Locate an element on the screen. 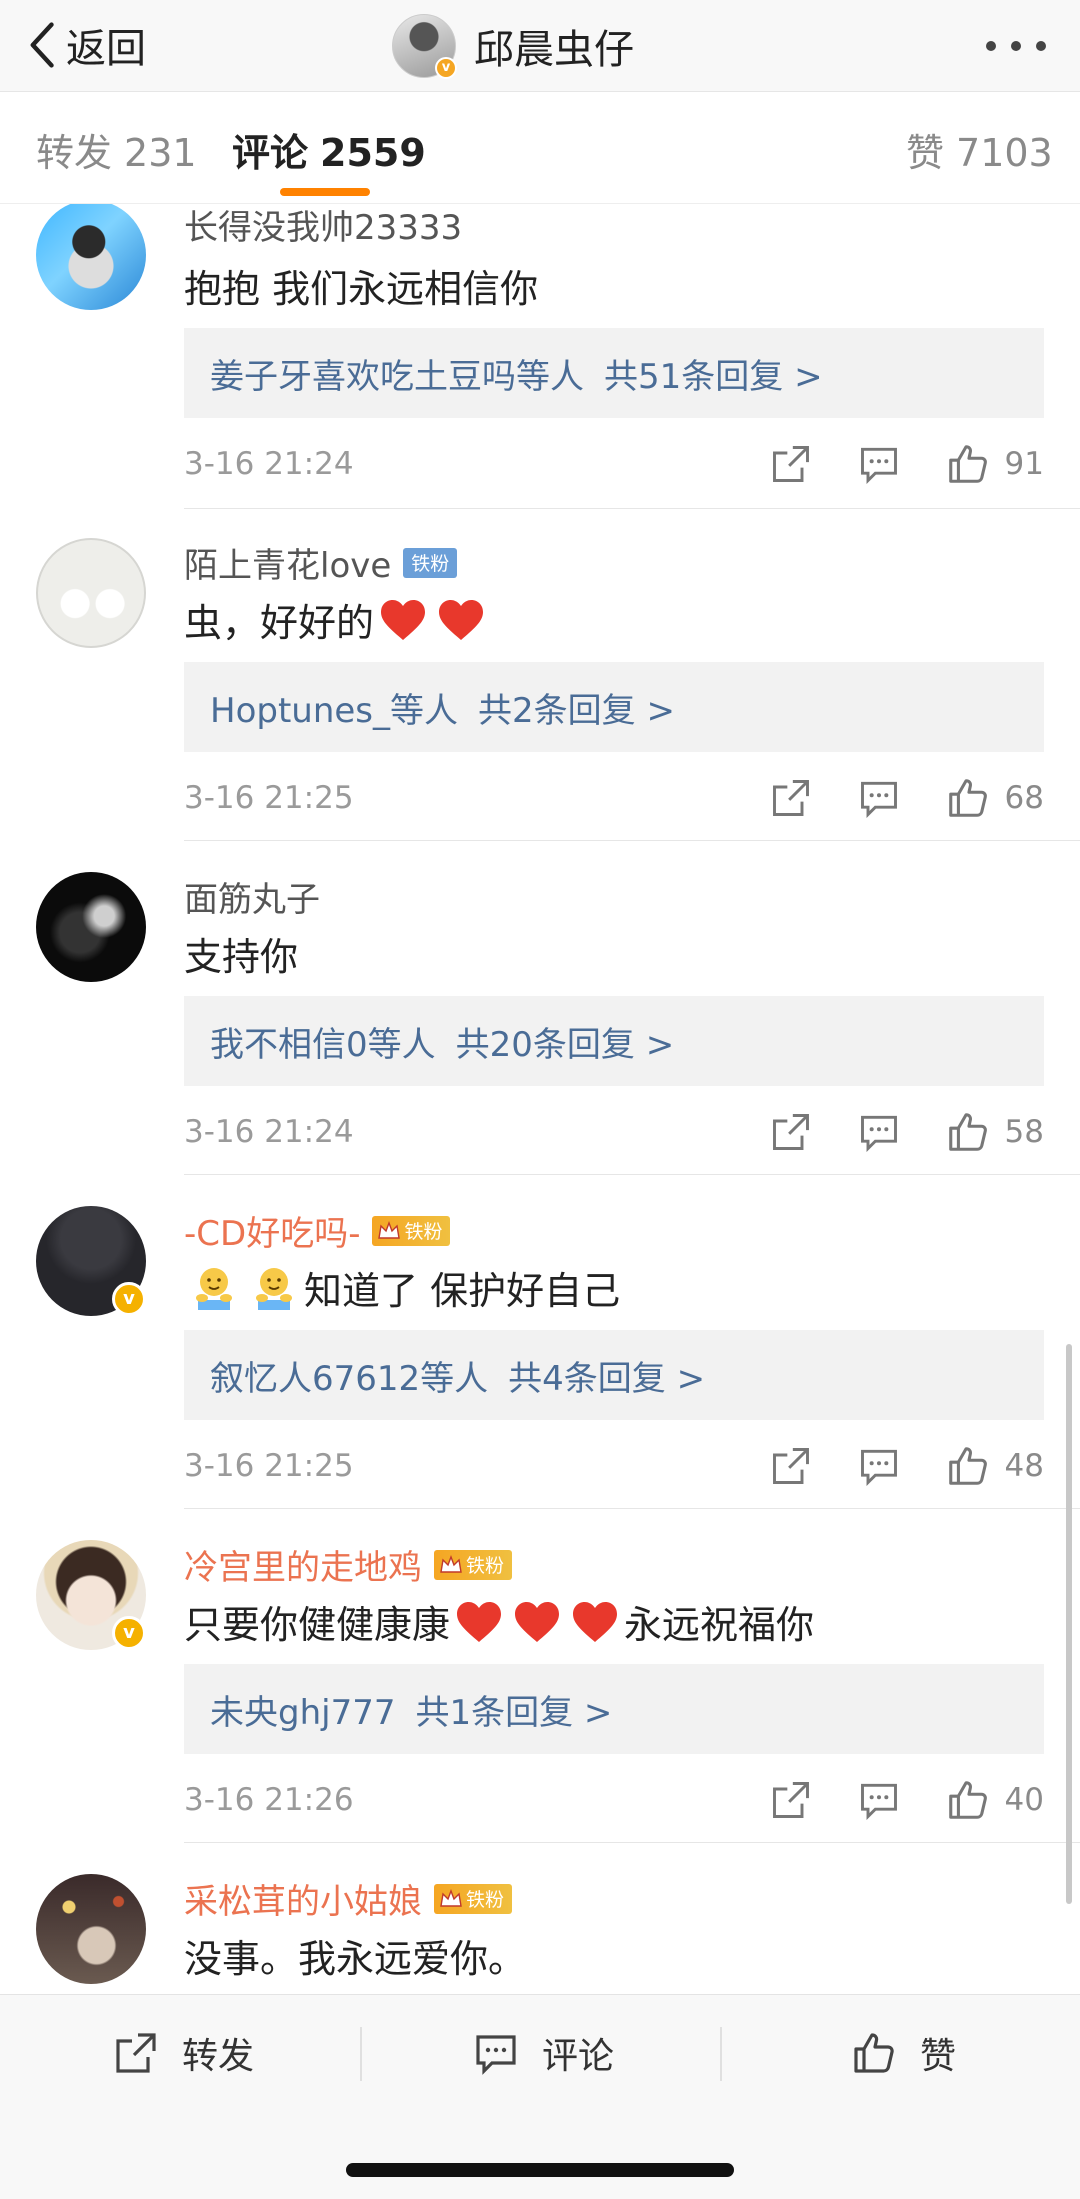 The width and height of the screenshot is (1080, 2199). tab-comments: 评论 2559 is located at coordinates (329, 149).